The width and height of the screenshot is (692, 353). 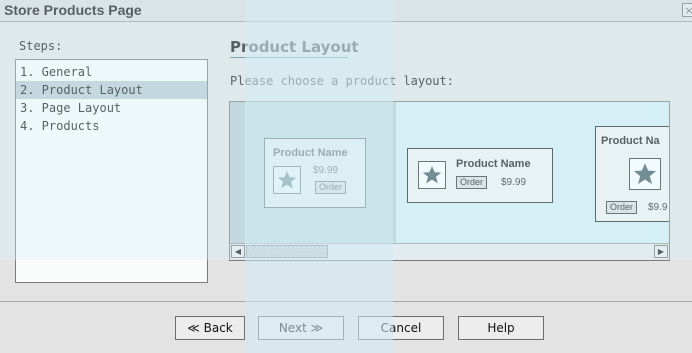 I want to click on step-item-products: 4. Products, so click(x=111, y=126).